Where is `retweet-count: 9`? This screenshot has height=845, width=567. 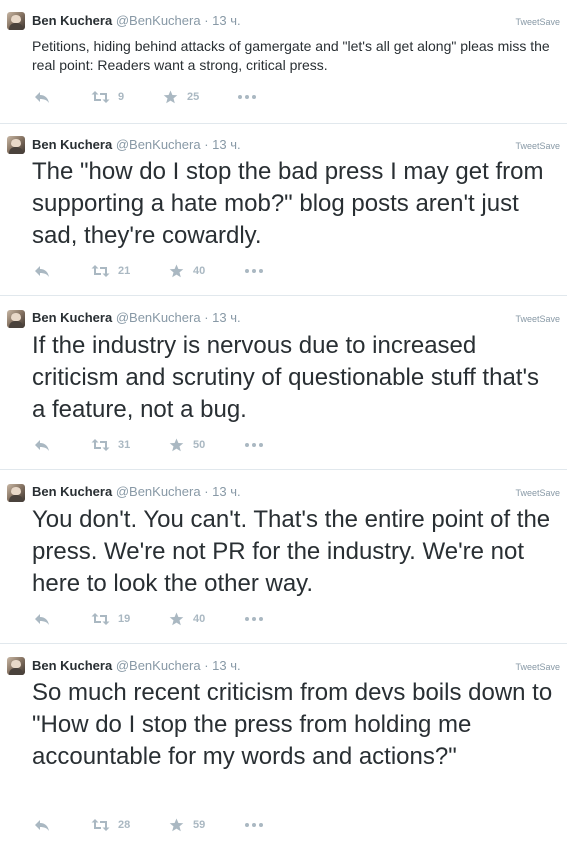 retweet-count: 9 is located at coordinates (121, 97).